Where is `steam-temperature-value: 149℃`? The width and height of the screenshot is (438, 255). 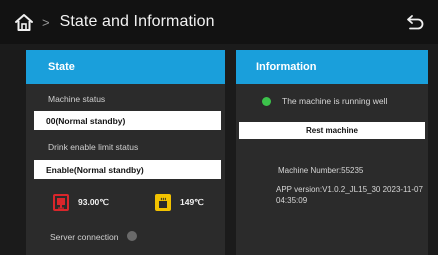
steam-temperature-value: 149℃ is located at coordinates (192, 202).